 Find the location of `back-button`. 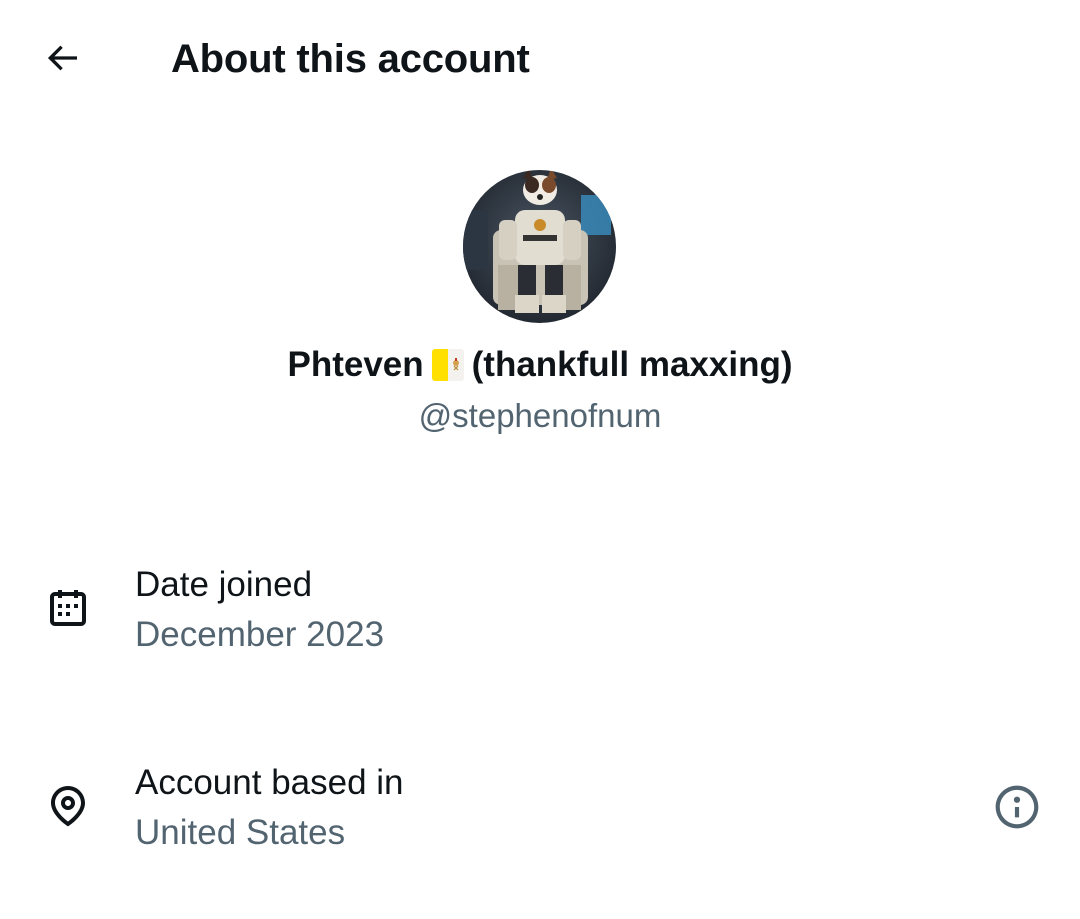

back-button is located at coordinates (62, 60).